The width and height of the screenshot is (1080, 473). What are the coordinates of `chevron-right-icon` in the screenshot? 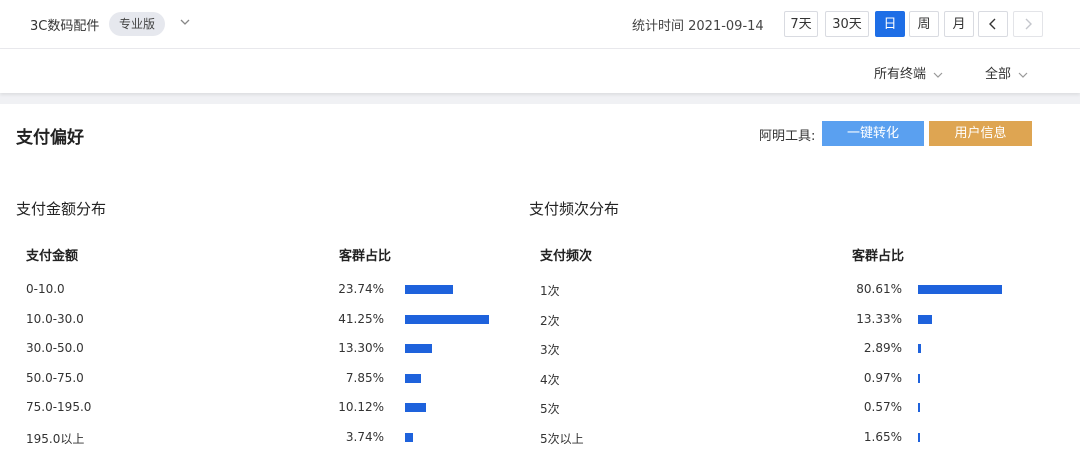 It's located at (1028, 24).